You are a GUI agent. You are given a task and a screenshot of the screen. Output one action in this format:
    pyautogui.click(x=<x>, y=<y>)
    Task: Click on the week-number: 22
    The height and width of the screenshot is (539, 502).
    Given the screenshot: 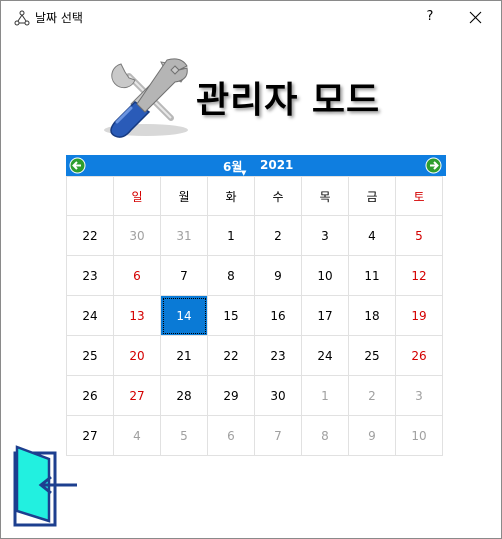 What is the action you would take?
    pyautogui.click(x=90, y=235)
    